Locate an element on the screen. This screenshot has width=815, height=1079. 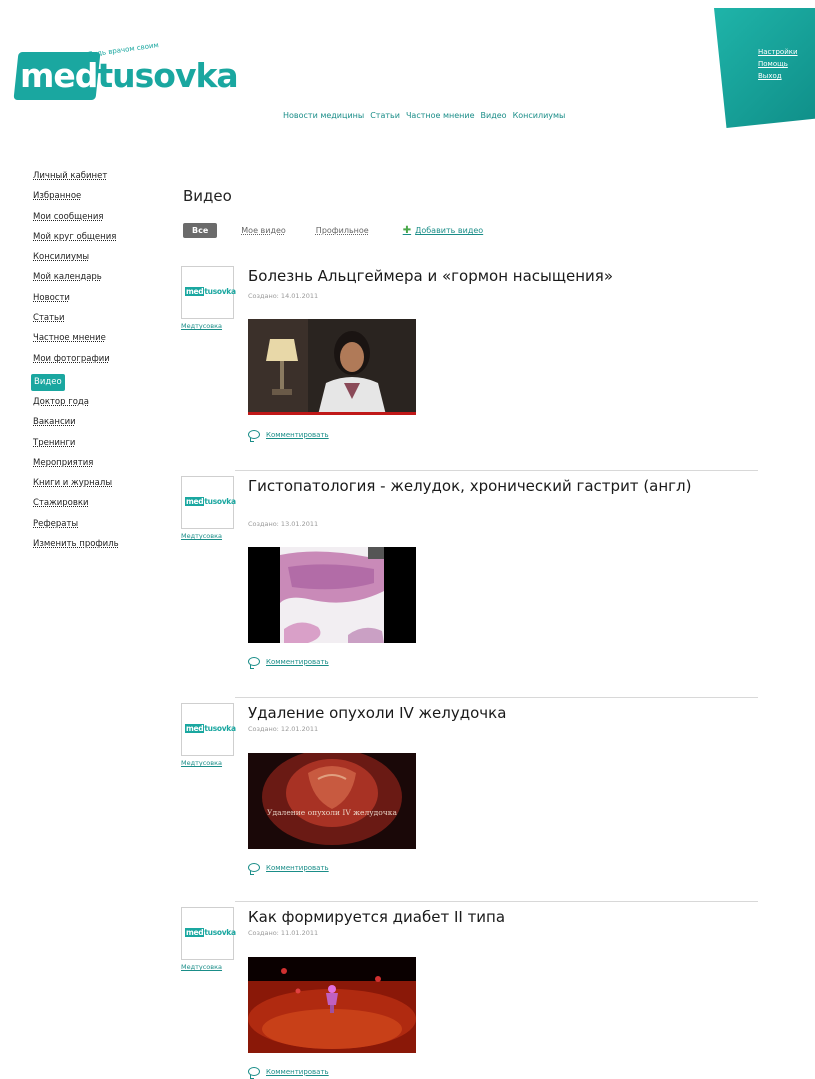
help-link: Помощь is located at coordinates (778, 64).